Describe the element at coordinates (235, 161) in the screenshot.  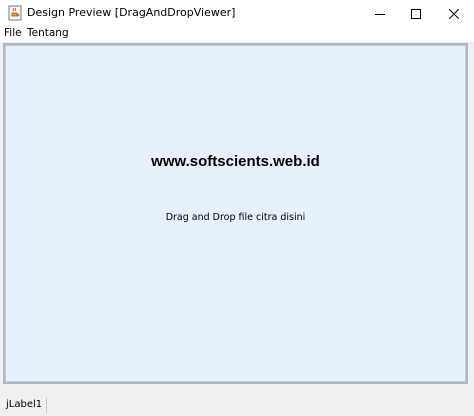
I see `website-heading: www.softscients.web.id` at that location.